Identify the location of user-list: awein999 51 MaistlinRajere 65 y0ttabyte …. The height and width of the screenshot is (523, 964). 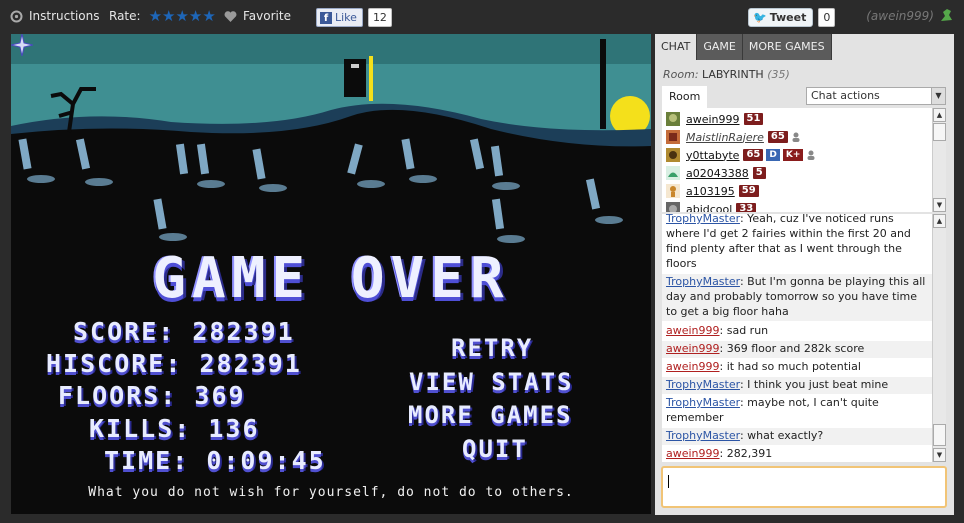
(804, 160).